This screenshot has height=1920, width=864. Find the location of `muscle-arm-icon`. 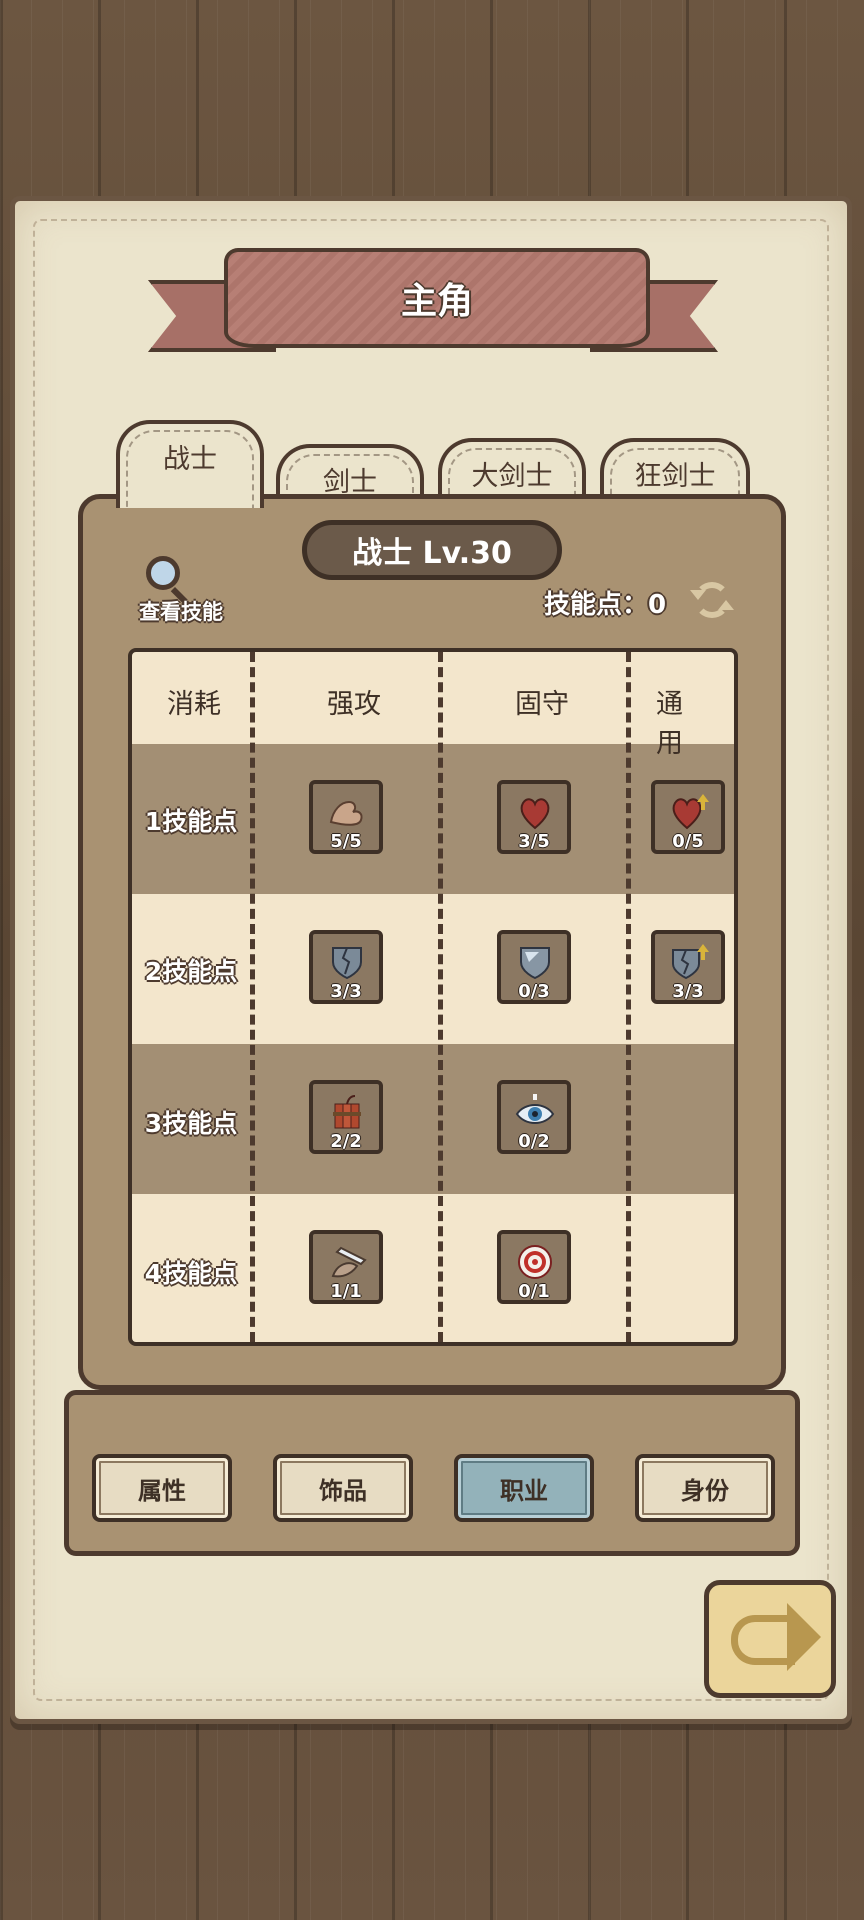

muscle-arm-icon is located at coordinates (346, 813).